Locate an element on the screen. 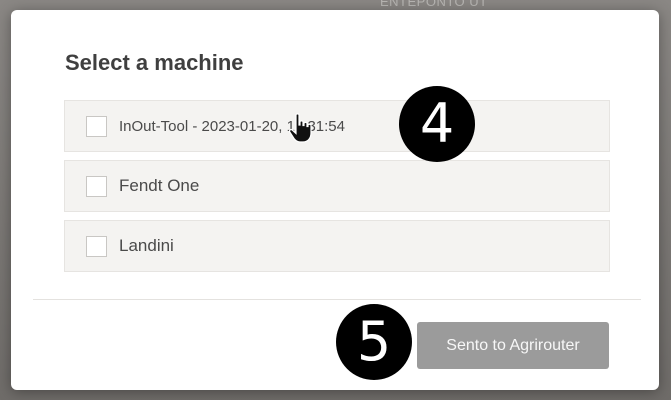 This screenshot has height=400, width=671. background-text: ENTEPONTO UT is located at coordinates (434, 4).